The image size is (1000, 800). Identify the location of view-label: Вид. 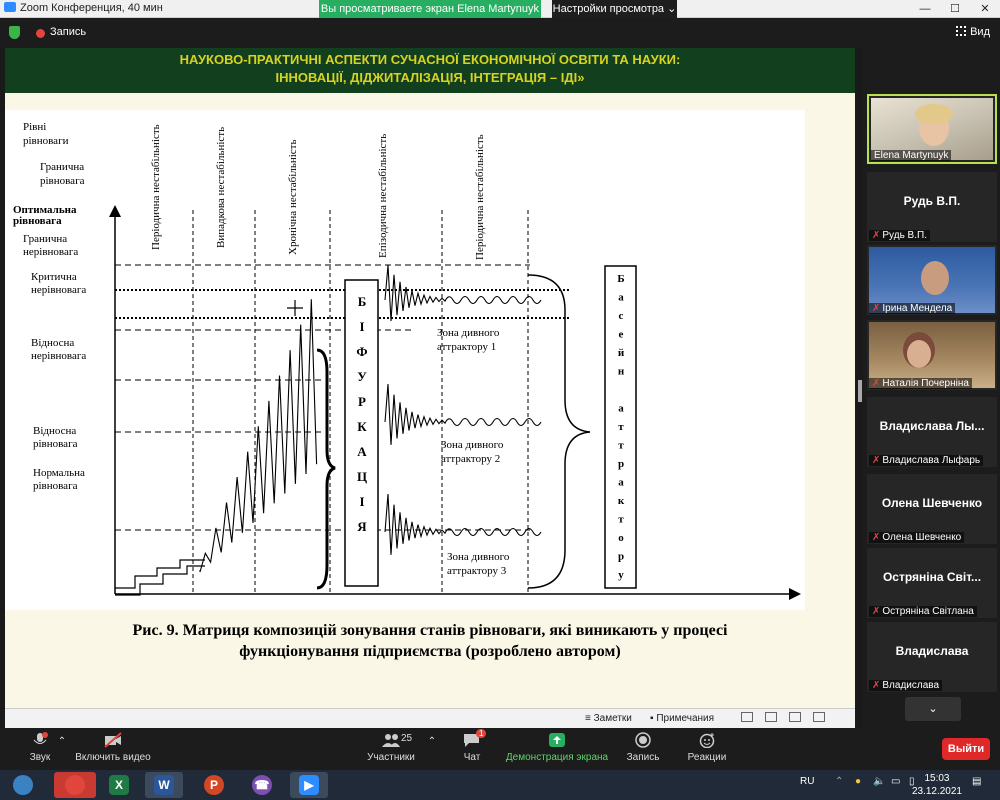
(980, 32).